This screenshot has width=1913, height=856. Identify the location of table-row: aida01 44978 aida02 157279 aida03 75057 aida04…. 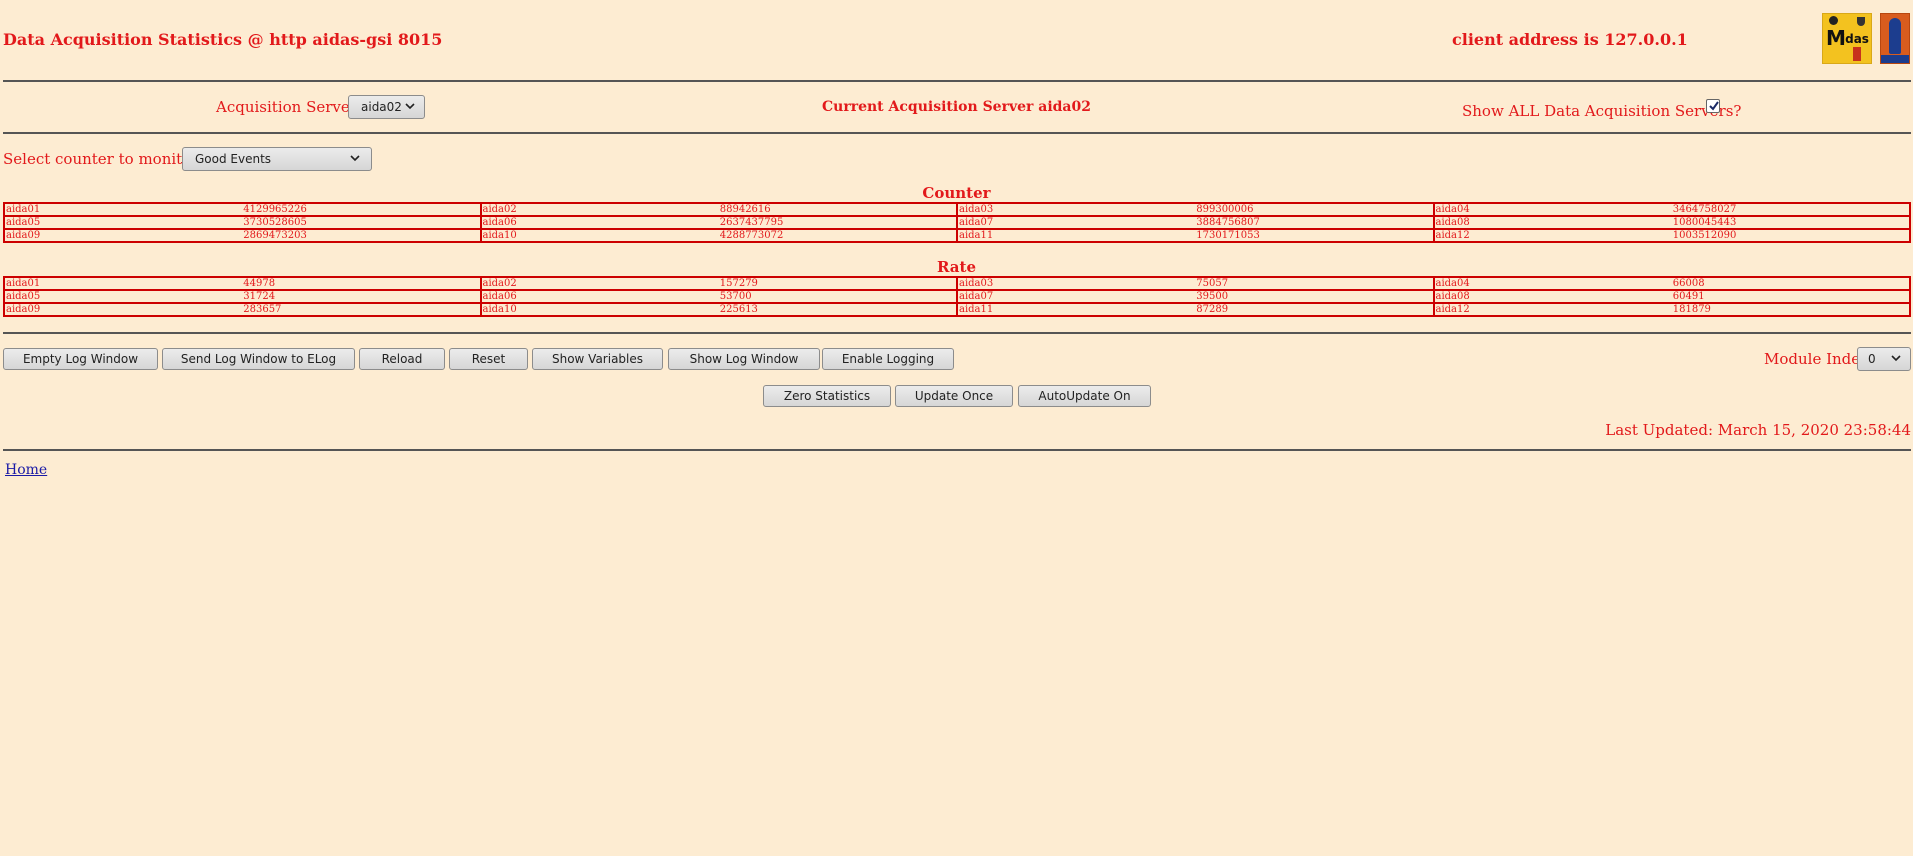
(957, 283).